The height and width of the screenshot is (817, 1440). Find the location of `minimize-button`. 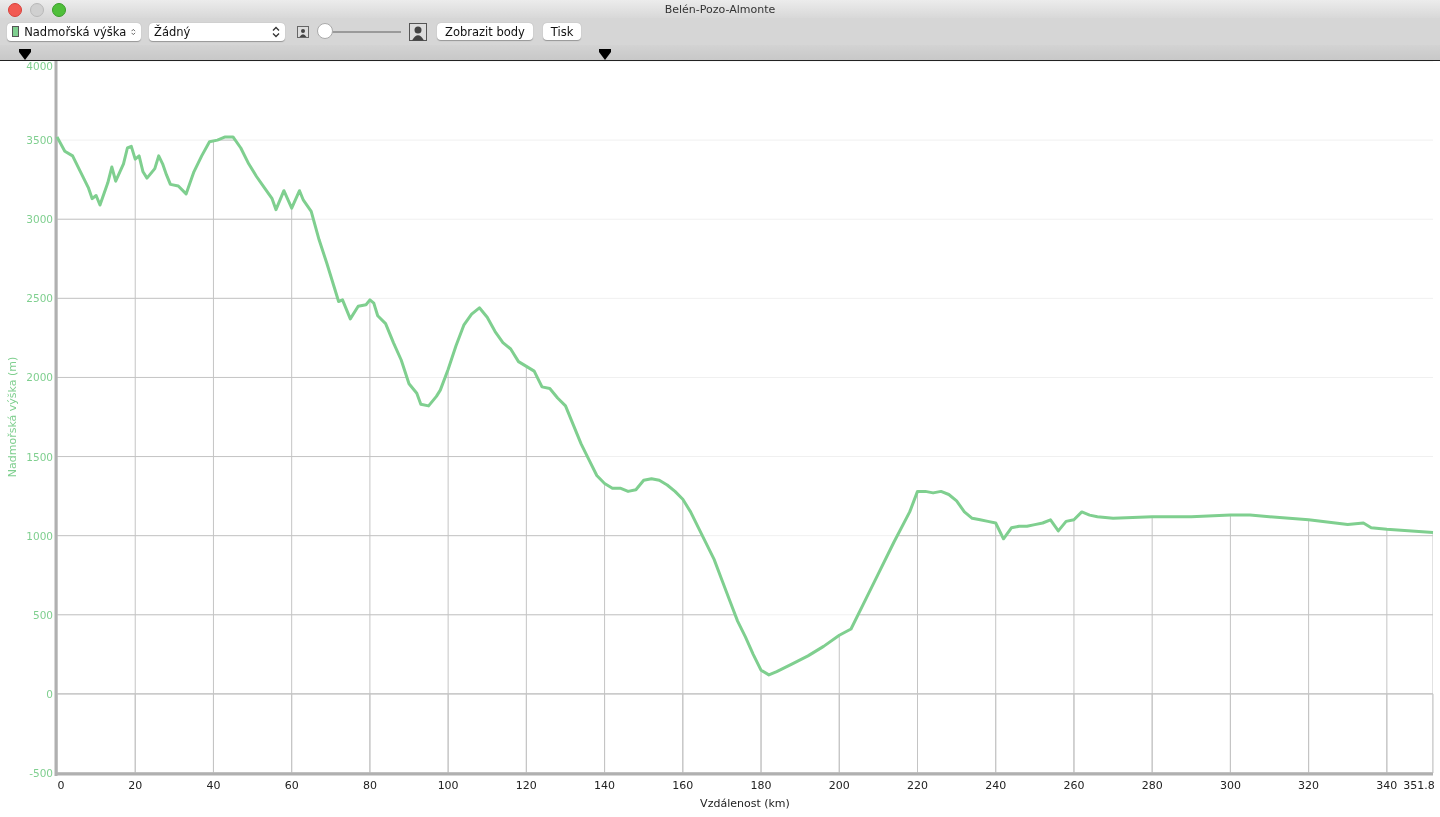

minimize-button is located at coordinates (37, 10).